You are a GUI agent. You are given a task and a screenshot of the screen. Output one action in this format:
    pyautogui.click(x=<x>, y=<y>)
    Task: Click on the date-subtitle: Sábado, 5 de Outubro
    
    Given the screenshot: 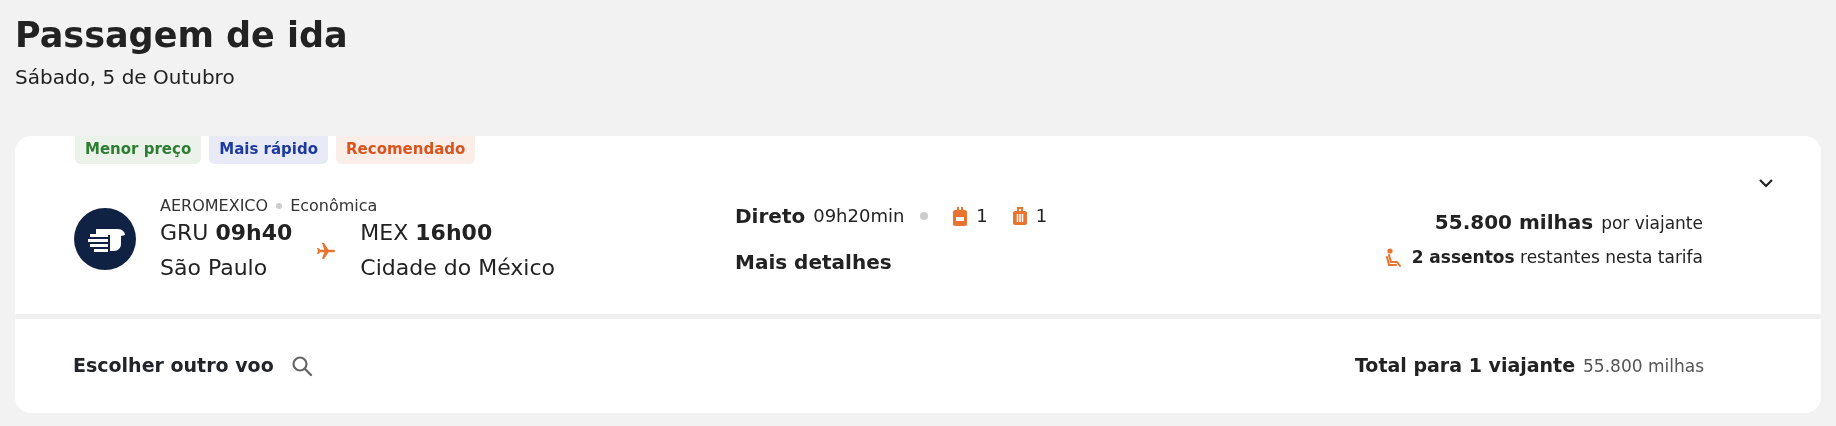 What is the action you would take?
    pyautogui.click(x=125, y=77)
    